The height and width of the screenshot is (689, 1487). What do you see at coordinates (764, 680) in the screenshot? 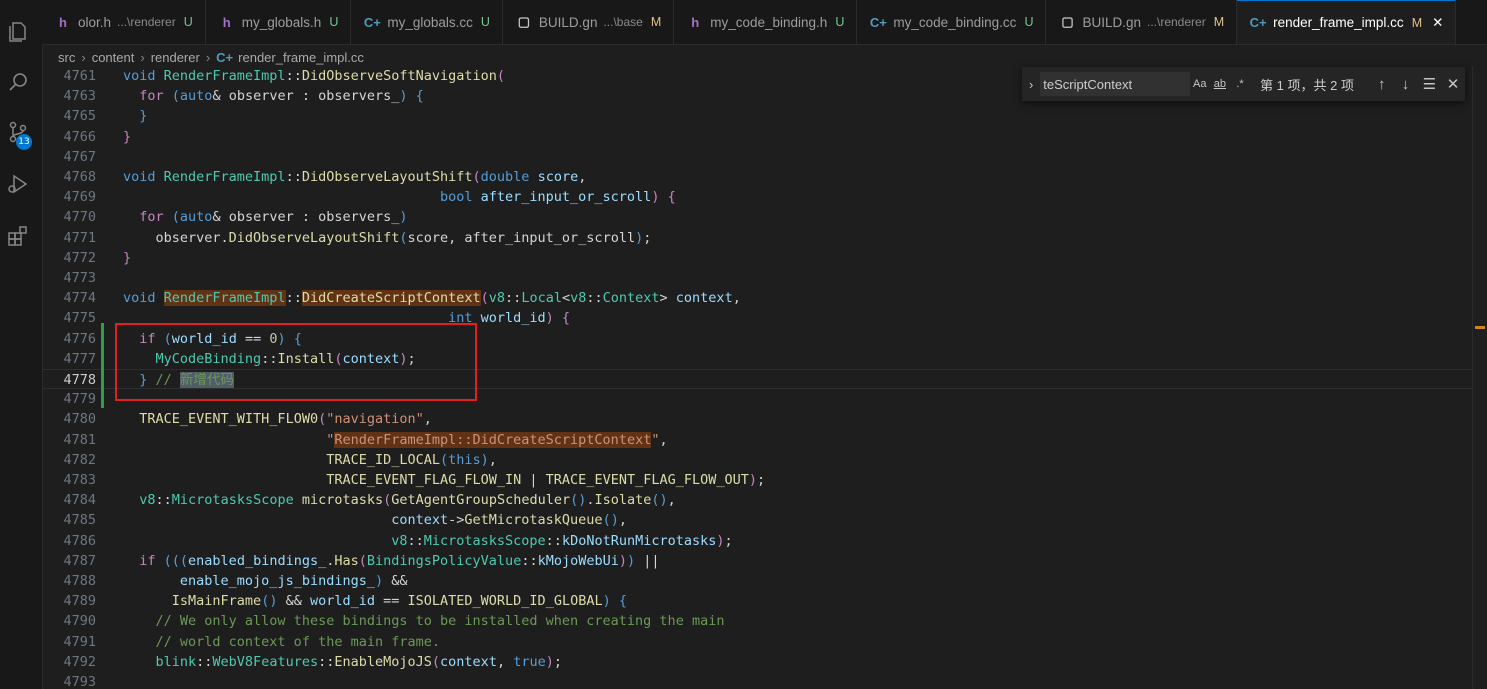
I see `code-line: 4793` at bounding box center [764, 680].